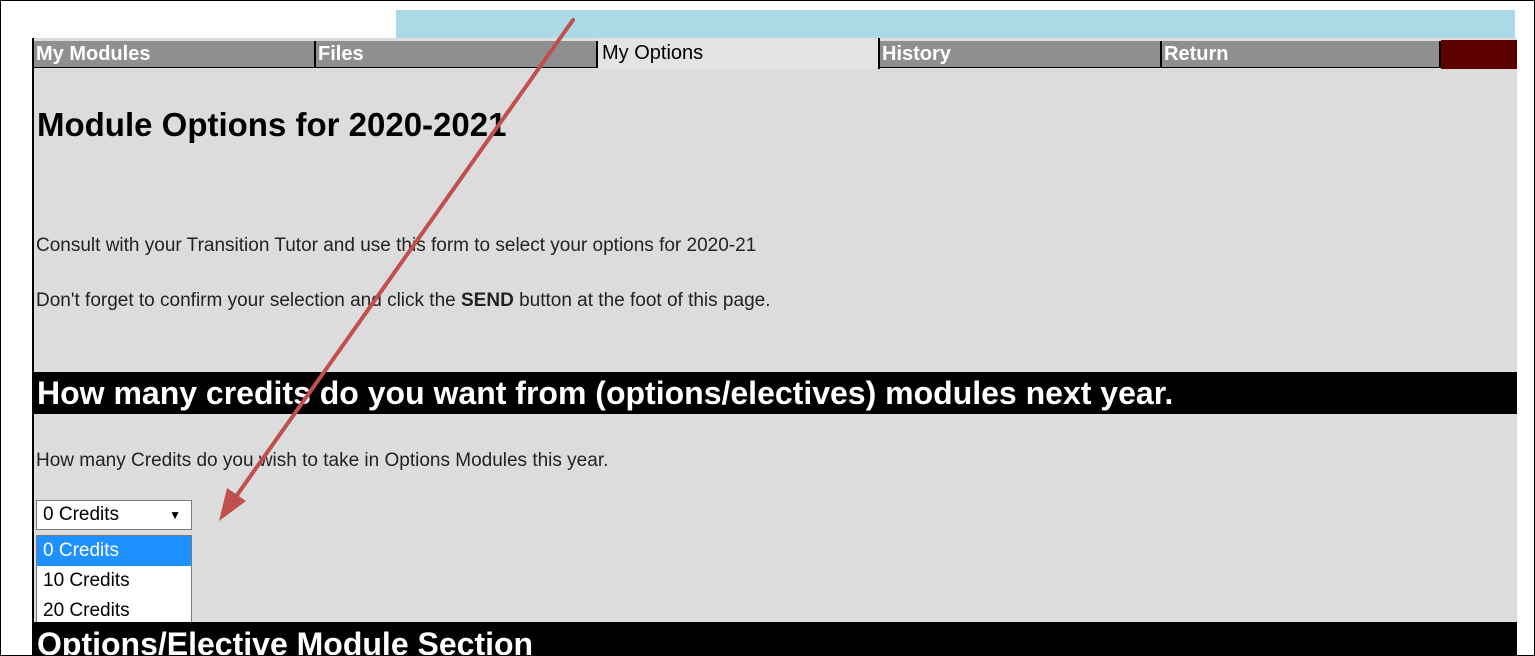 The width and height of the screenshot is (1535, 656). I want to click on credits-dropdown-list: 0 Credits 10 Credits 20 Credits, so click(114, 581).